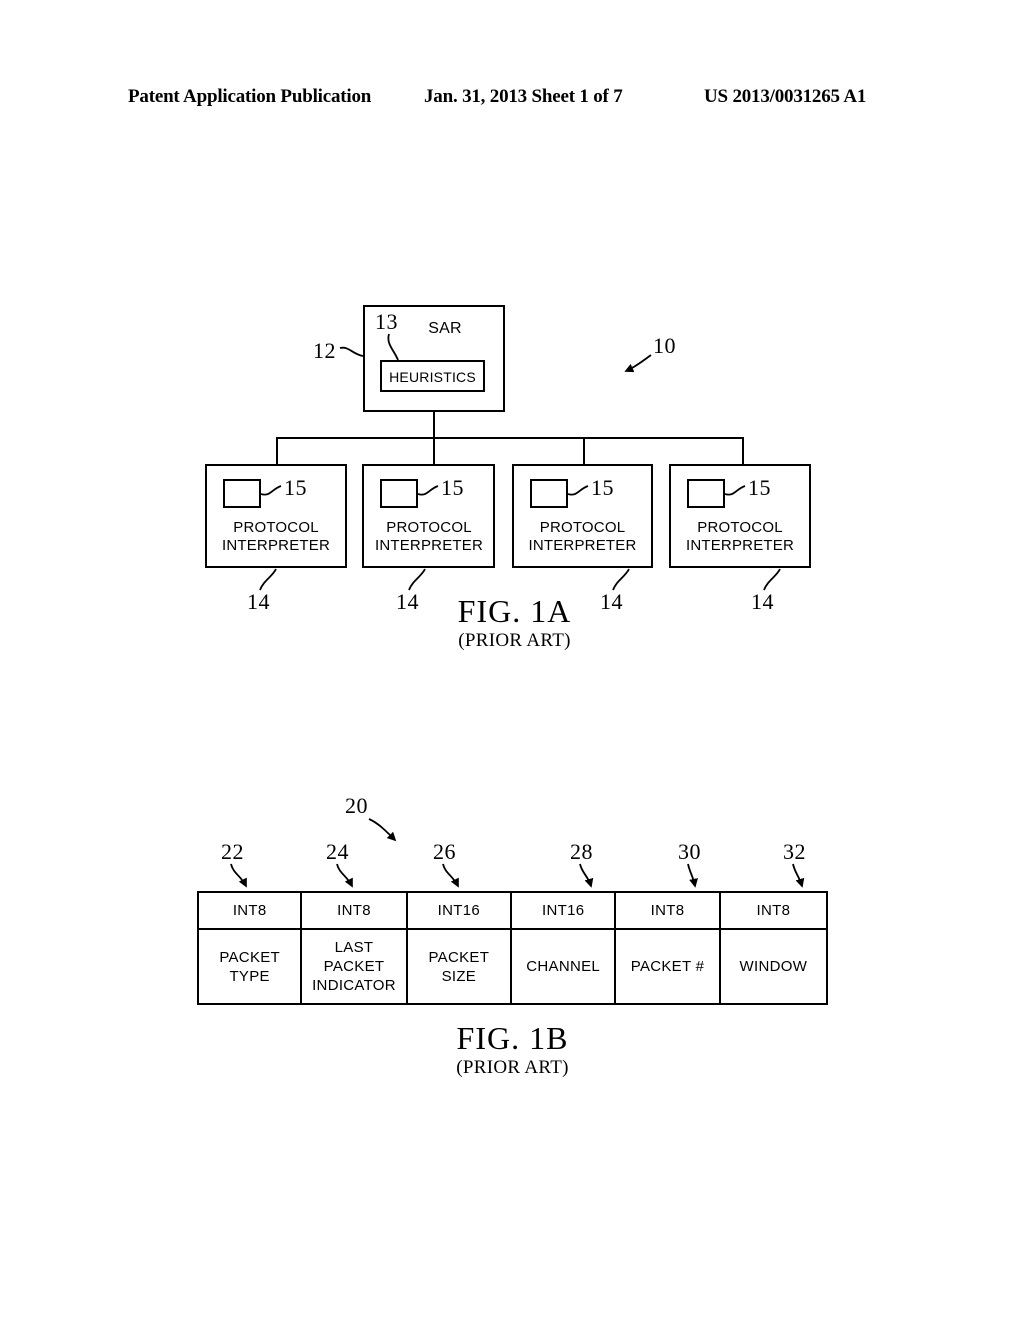 This screenshot has width=1024, height=1320. I want to click on figure-1b-title: FIG. 1B, so click(512, 1038).